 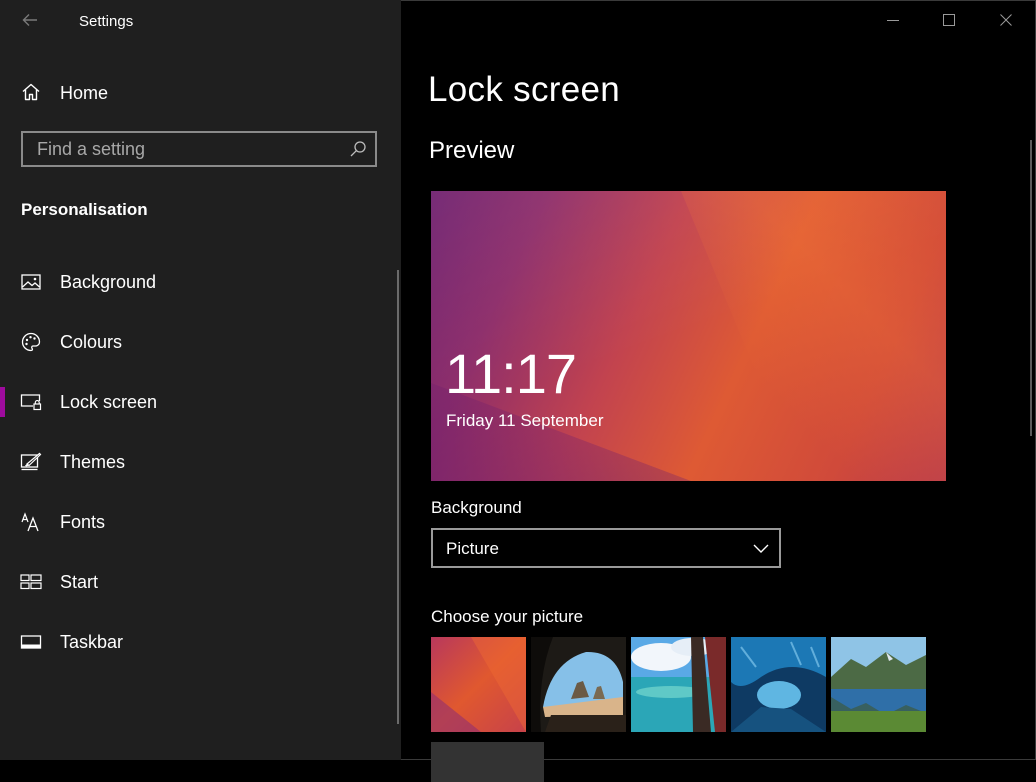 I want to click on nav-item-label: Colours, so click(x=91, y=342).